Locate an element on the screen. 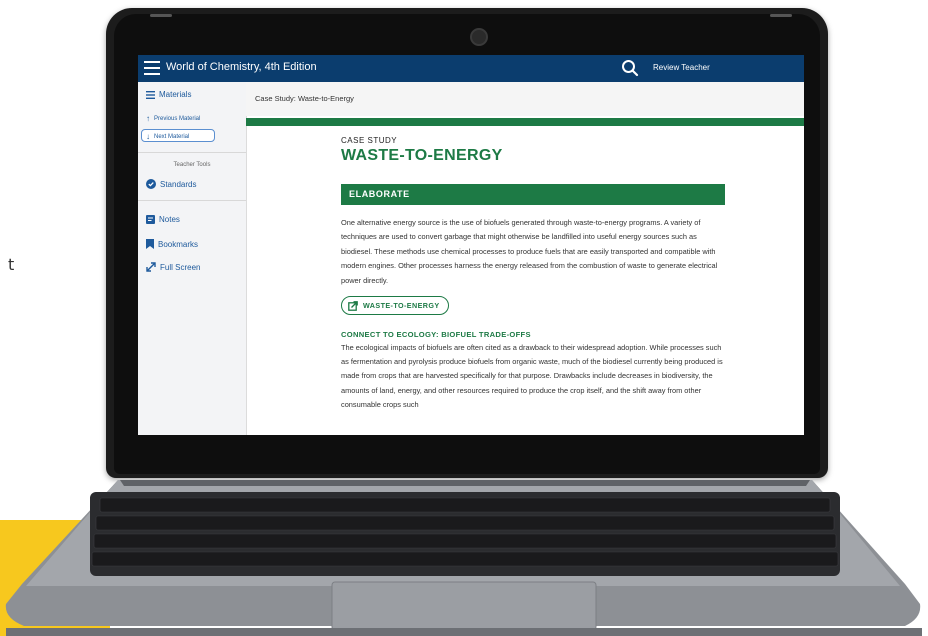  app-title: World of Chemistry, 4th Edition is located at coordinates (241, 67).